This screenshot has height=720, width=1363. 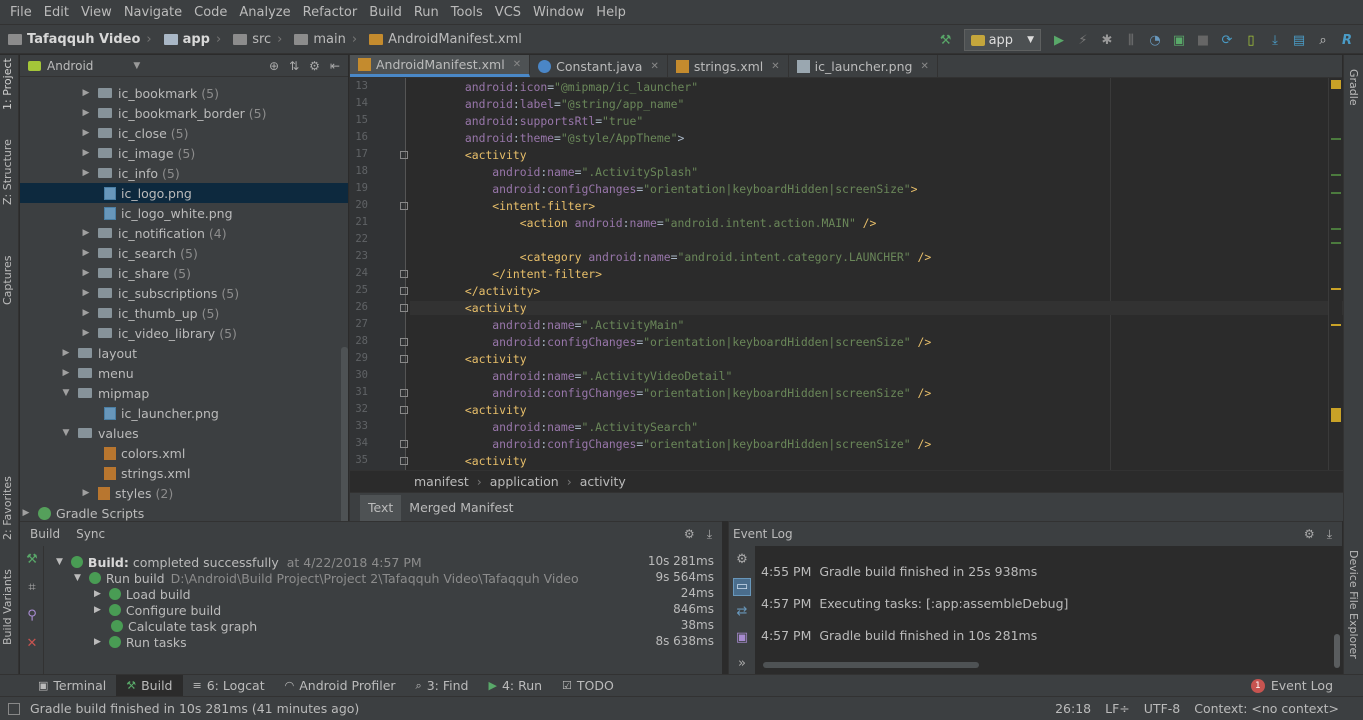 I want to click on tab-terminal: ▣ Terminal, so click(x=72, y=686).